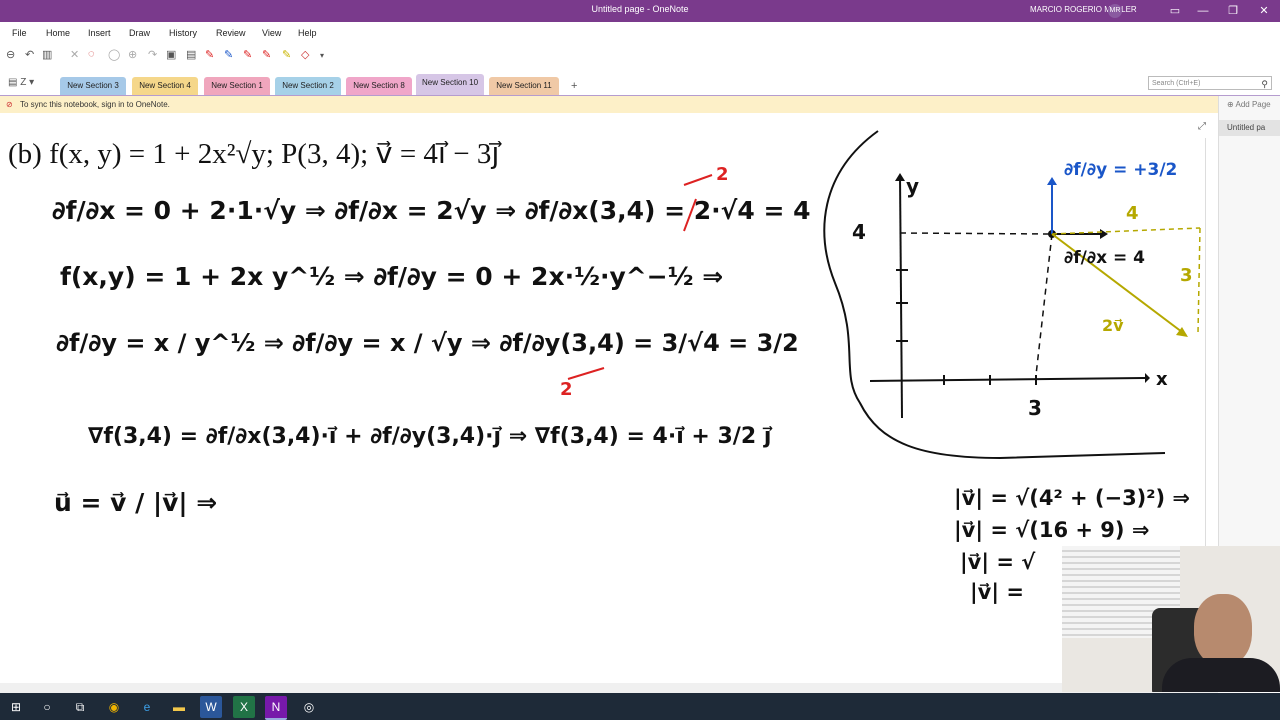 Image resolution: width=1280 pixels, height=720 pixels. I want to click on tab-section: New Section 10, so click(450, 84).